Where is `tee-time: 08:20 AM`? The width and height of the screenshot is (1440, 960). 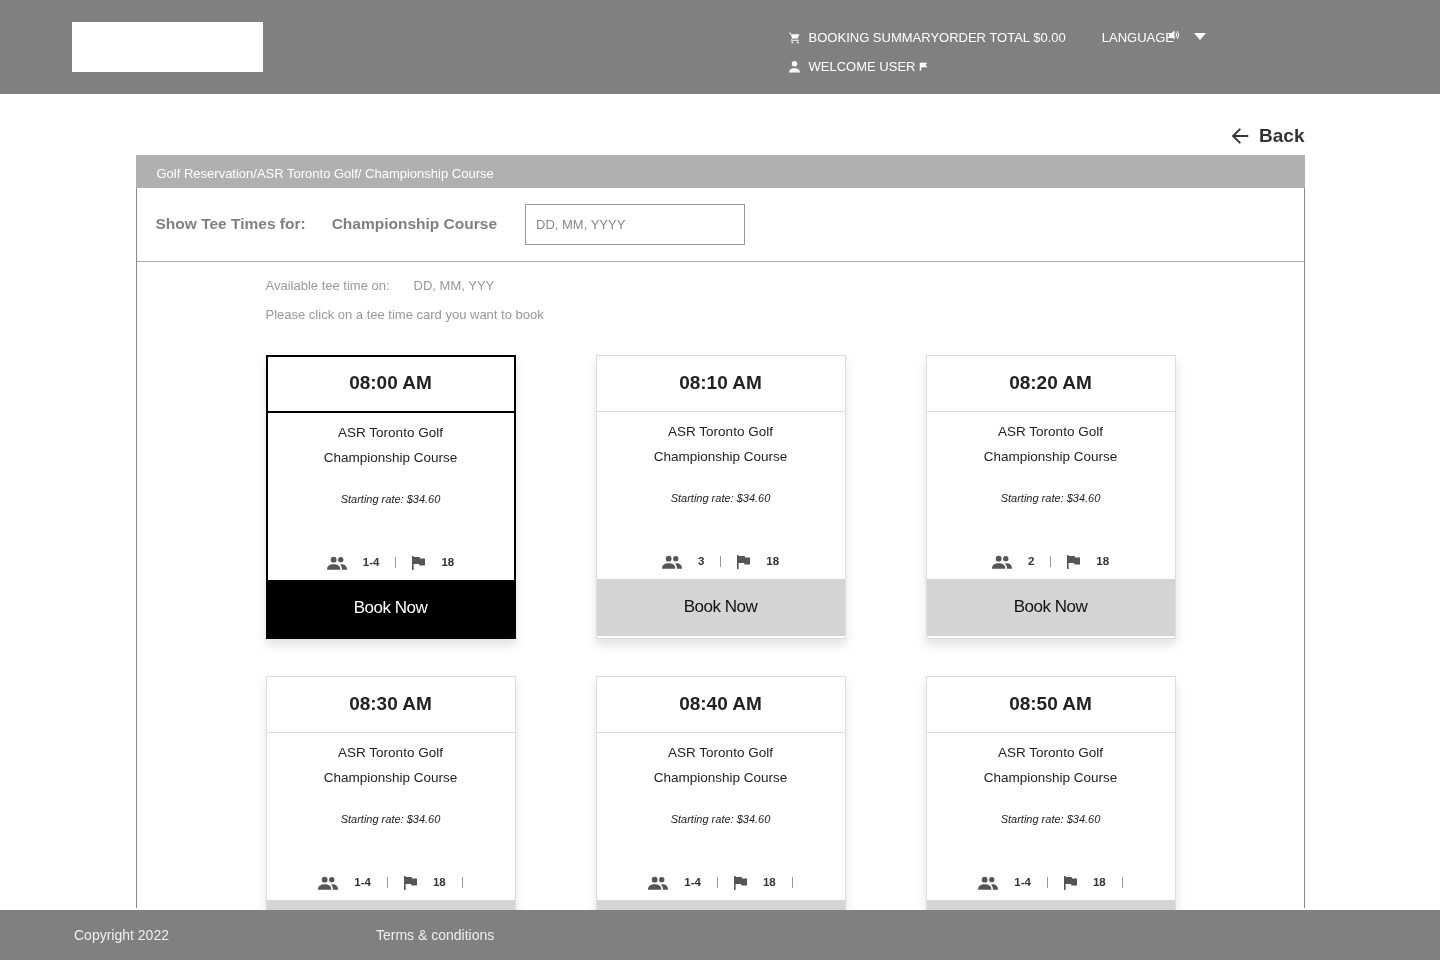
tee-time: 08:20 AM is located at coordinates (1050, 383).